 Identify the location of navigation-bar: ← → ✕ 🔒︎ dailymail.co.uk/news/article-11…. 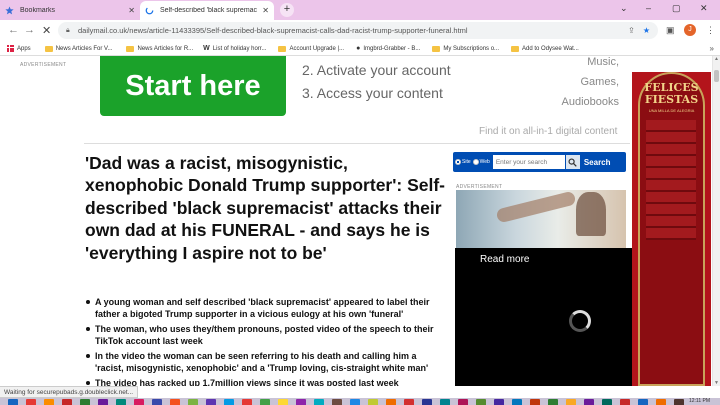
(360, 31).